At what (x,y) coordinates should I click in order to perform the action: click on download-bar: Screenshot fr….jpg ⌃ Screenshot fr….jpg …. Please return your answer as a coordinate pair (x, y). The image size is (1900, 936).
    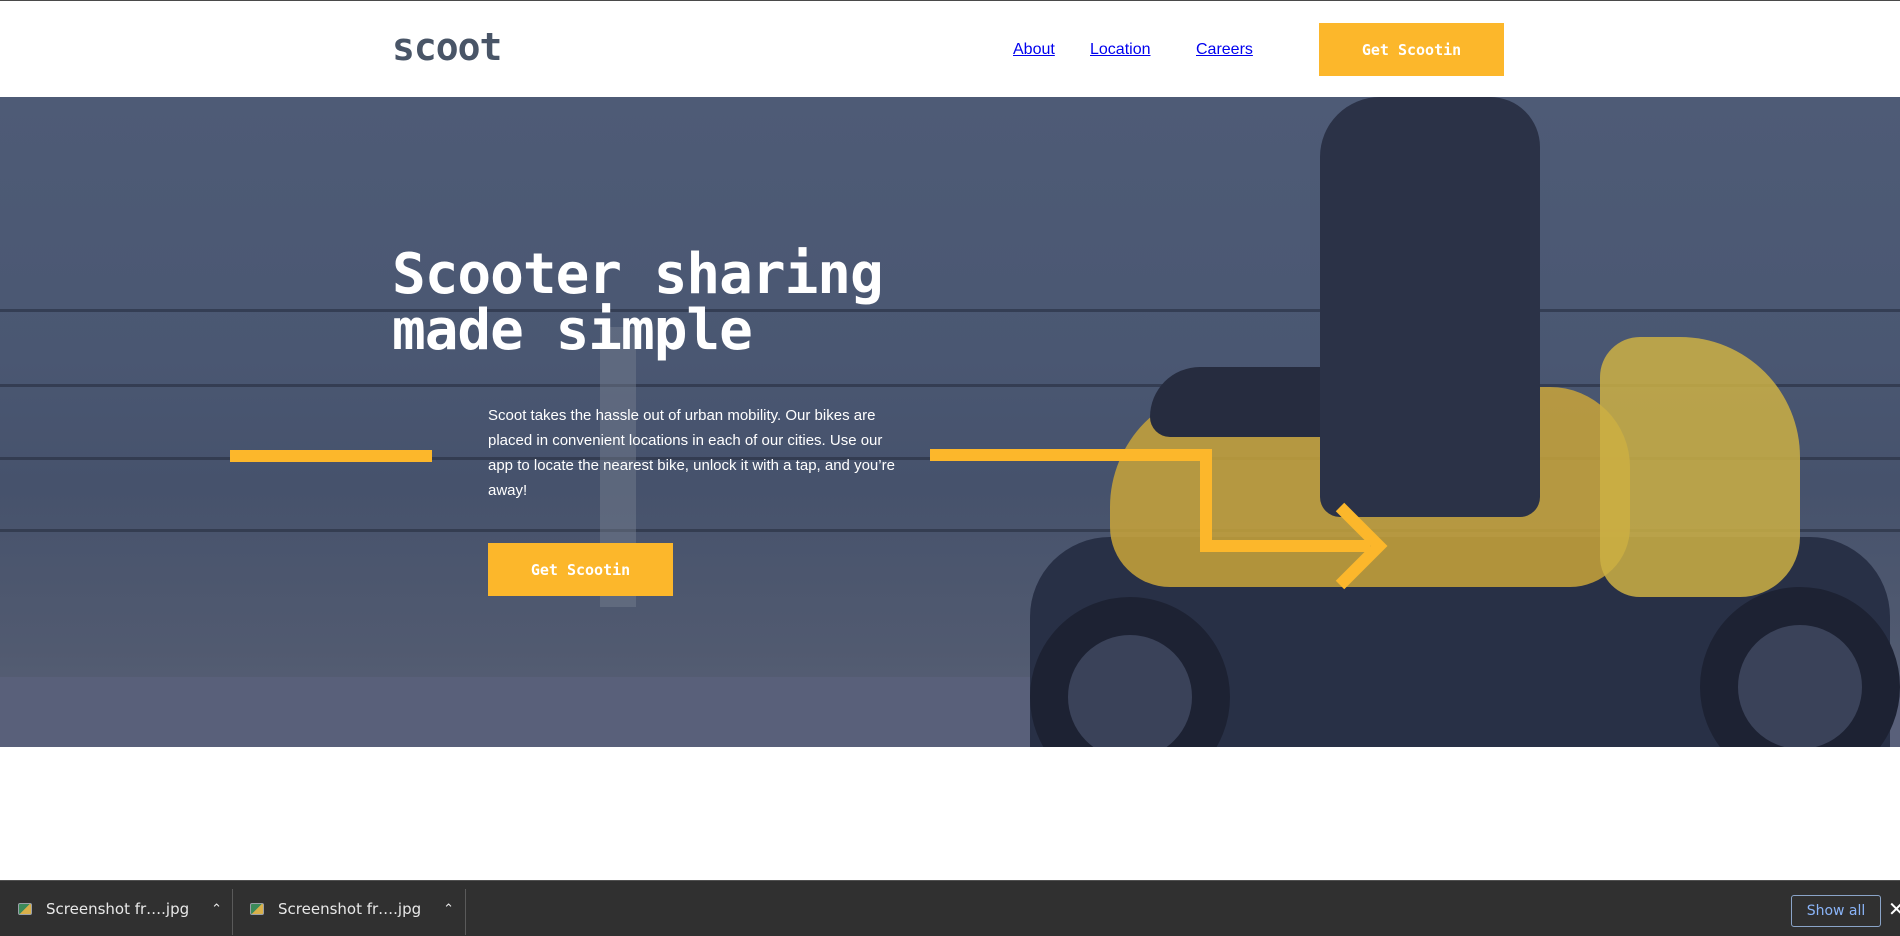
    Looking at the image, I should click on (950, 908).